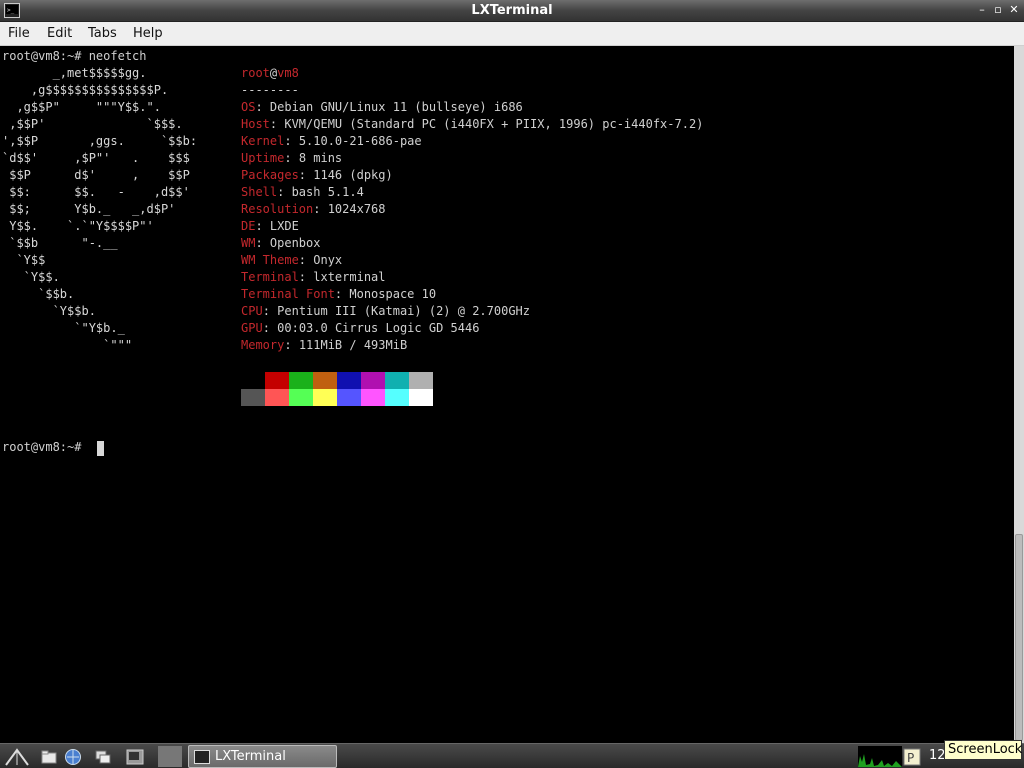 The height and width of the screenshot is (768, 1024). I want to click on ascii-art-line: ',$$P ,ggs. `$$b:, so click(100, 141).